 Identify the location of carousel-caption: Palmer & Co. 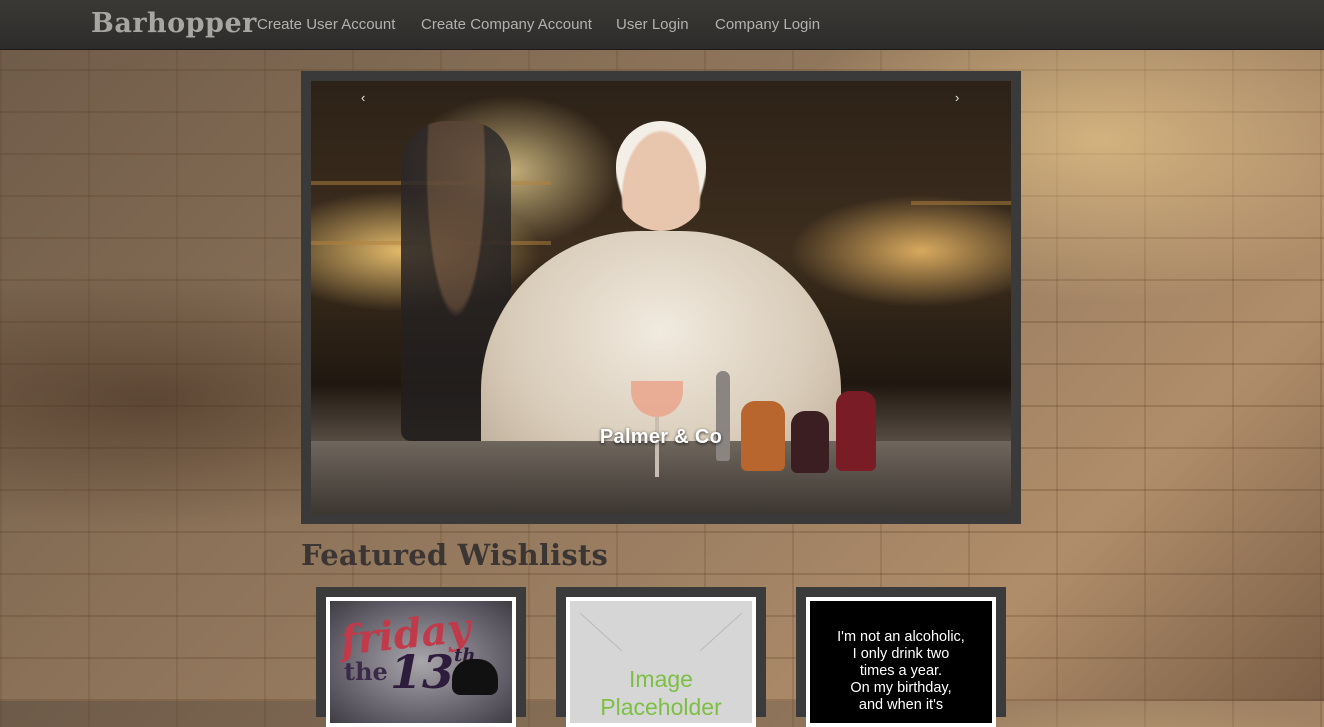
(661, 437).